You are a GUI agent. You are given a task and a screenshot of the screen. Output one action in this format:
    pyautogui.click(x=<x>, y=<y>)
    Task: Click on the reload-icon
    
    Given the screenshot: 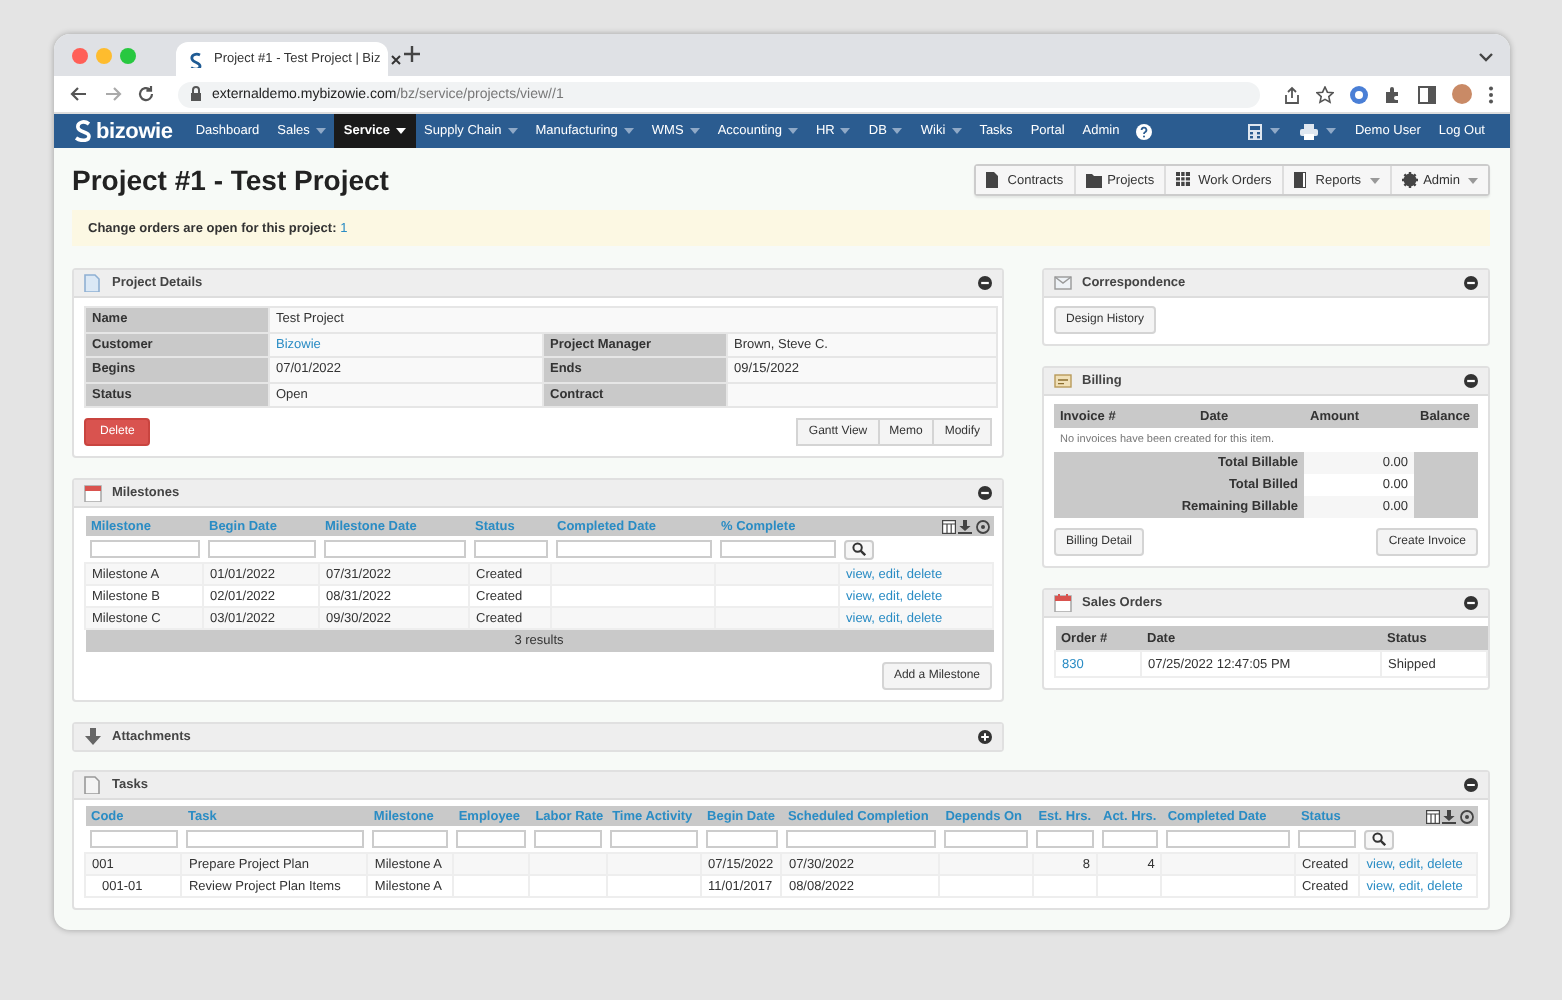 What is the action you would take?
    pyautogui.click(x=146, y=94)
    